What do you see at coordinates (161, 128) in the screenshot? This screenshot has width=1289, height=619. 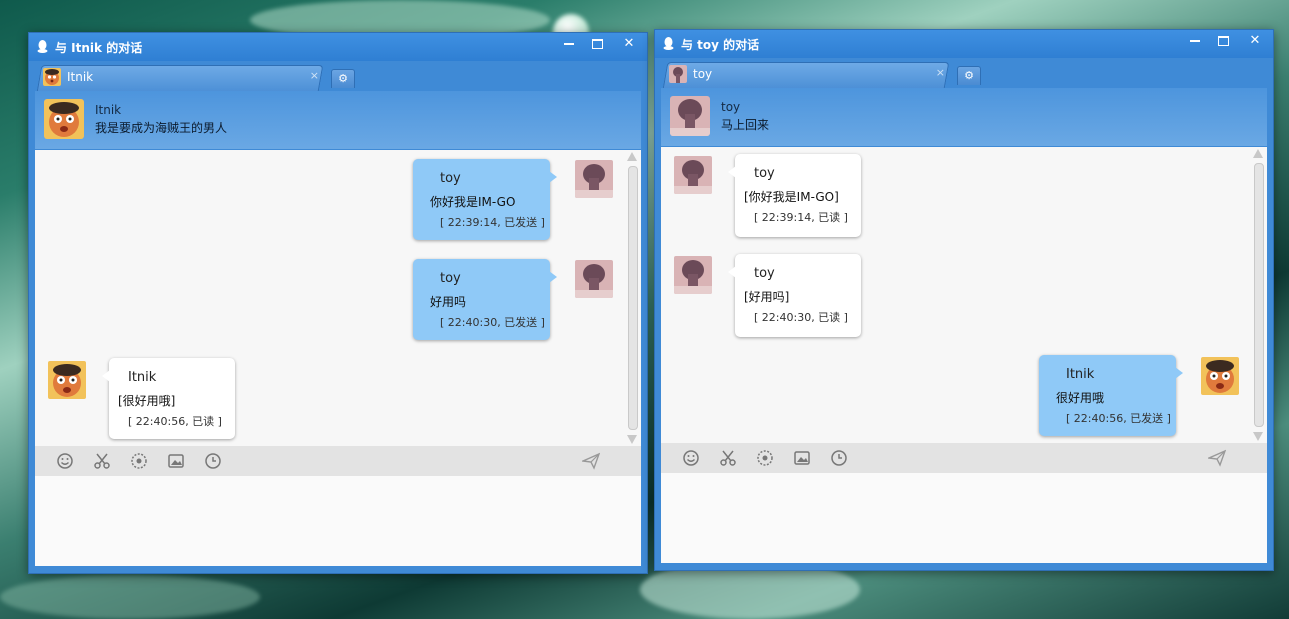 I see `contact-status: 我是要成为海贼王的男人` at bounding box center [161, 128].